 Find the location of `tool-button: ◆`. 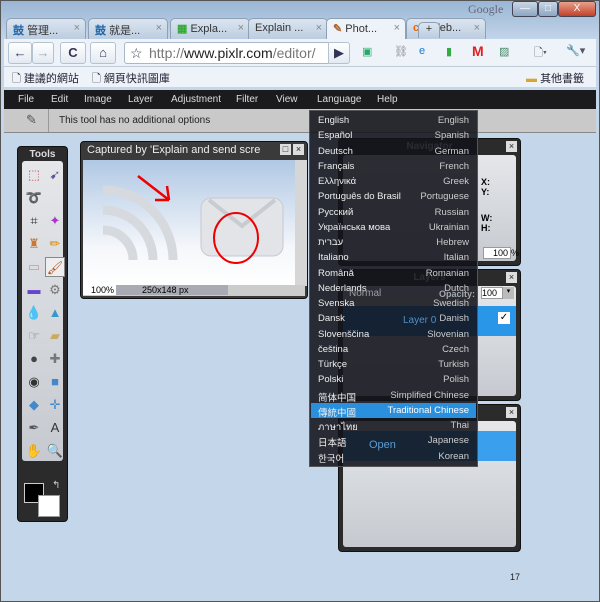

tool-button: ◆ is located at coordinates (34, 405).